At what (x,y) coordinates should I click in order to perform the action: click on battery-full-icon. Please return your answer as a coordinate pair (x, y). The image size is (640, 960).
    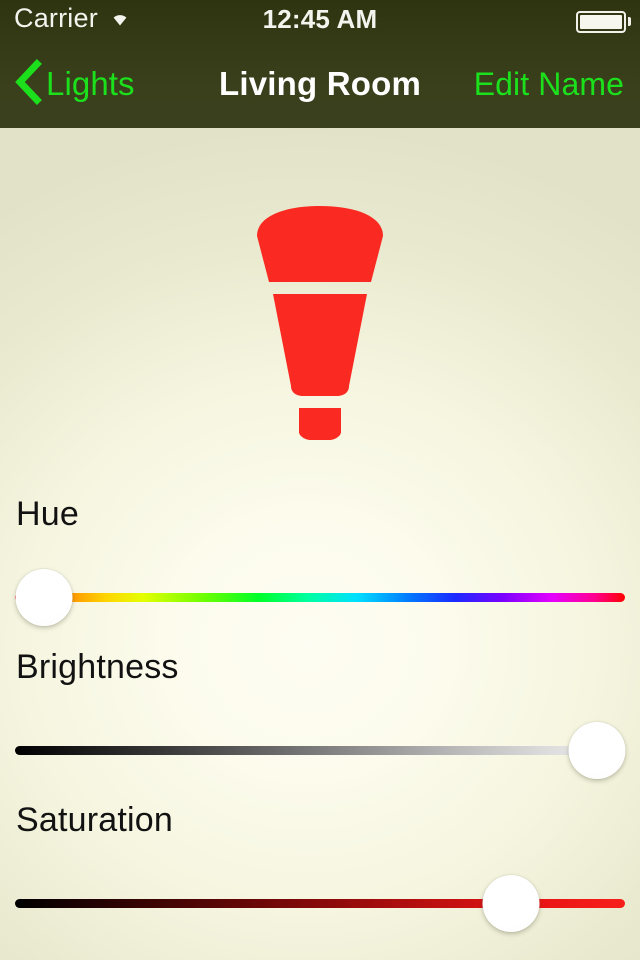
    Looking at the image, I should click on (601, 22).